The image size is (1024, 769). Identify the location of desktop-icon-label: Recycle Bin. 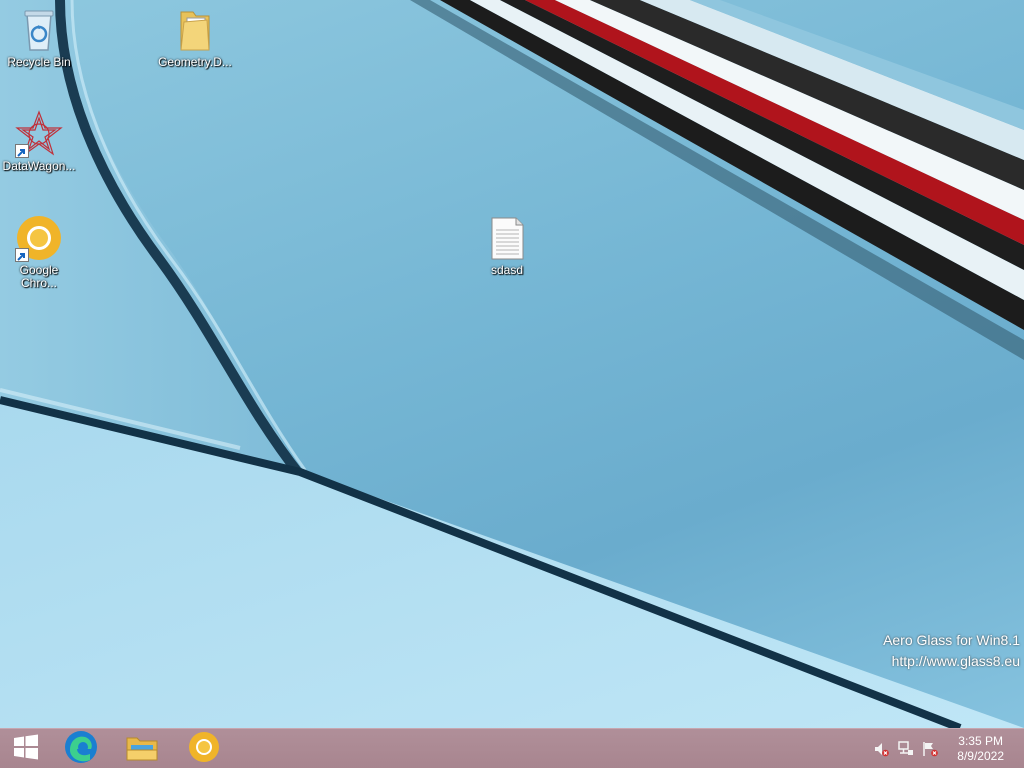
(39, 62).